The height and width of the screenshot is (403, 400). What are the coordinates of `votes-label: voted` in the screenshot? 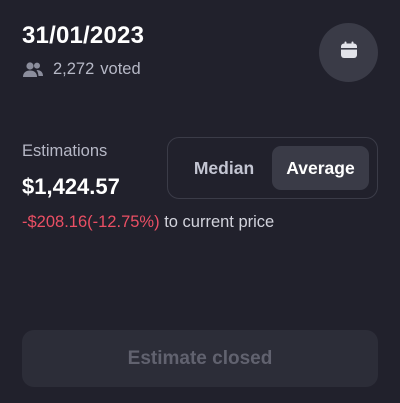 It's located at (120, 69).